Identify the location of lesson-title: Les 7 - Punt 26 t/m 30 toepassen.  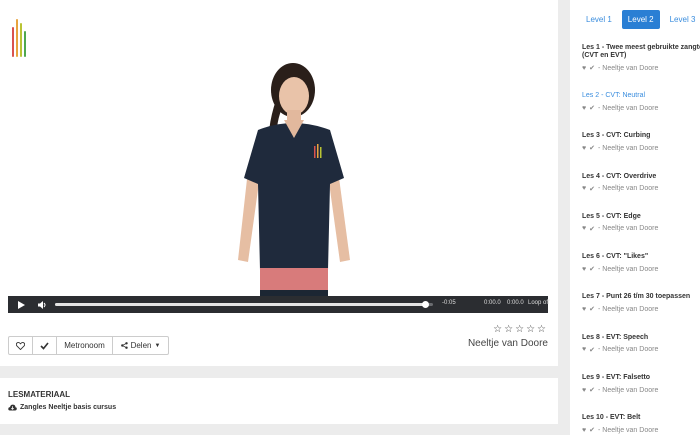
(636, 297).